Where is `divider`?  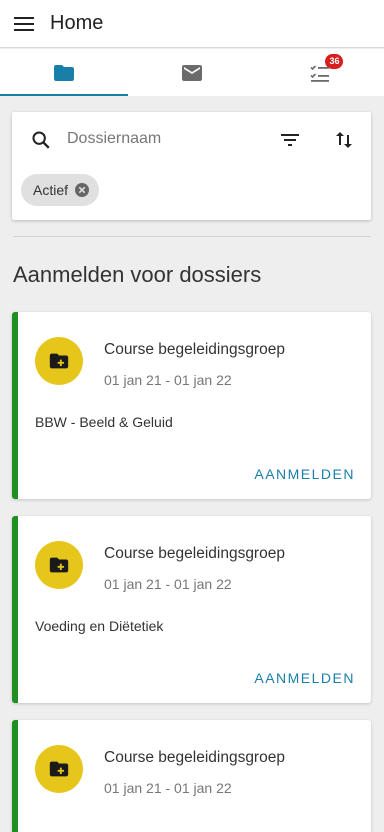
divider is located at coordinates (192, 236).